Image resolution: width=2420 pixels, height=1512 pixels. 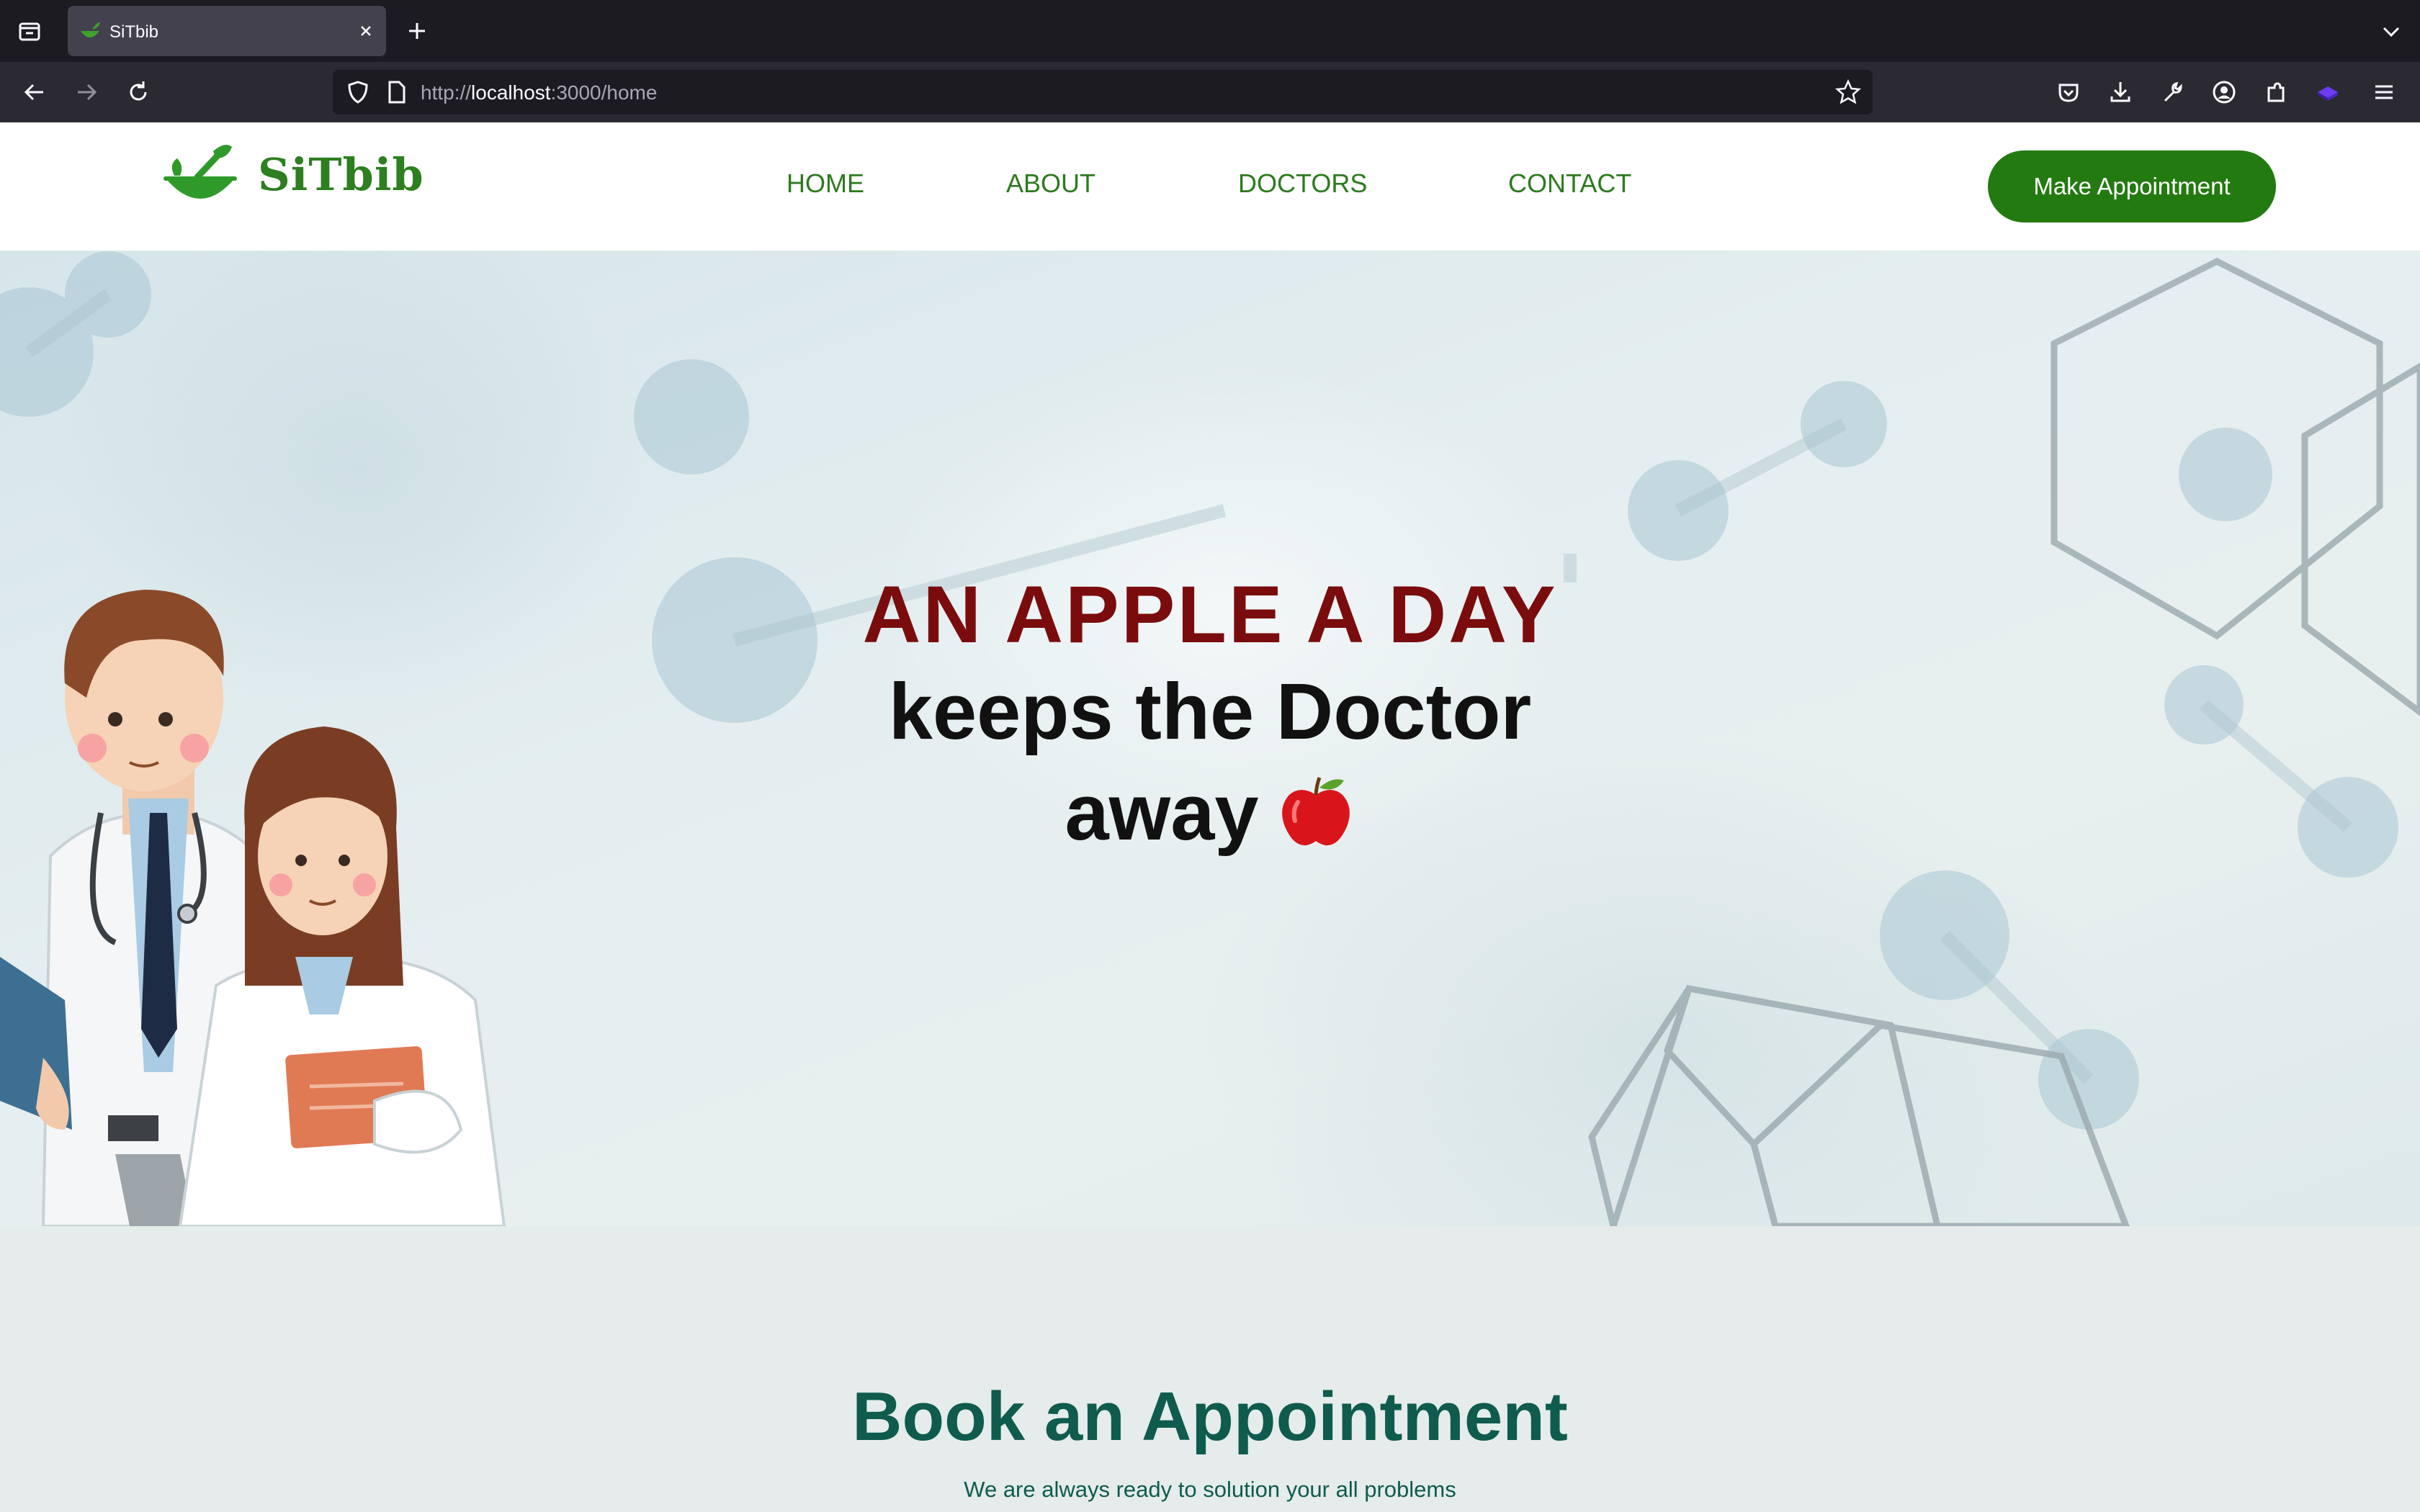 What do you see at coordinates (417, 31) in the screenshot?
I see `new-tab-icon` at bounding box center [417, 31].